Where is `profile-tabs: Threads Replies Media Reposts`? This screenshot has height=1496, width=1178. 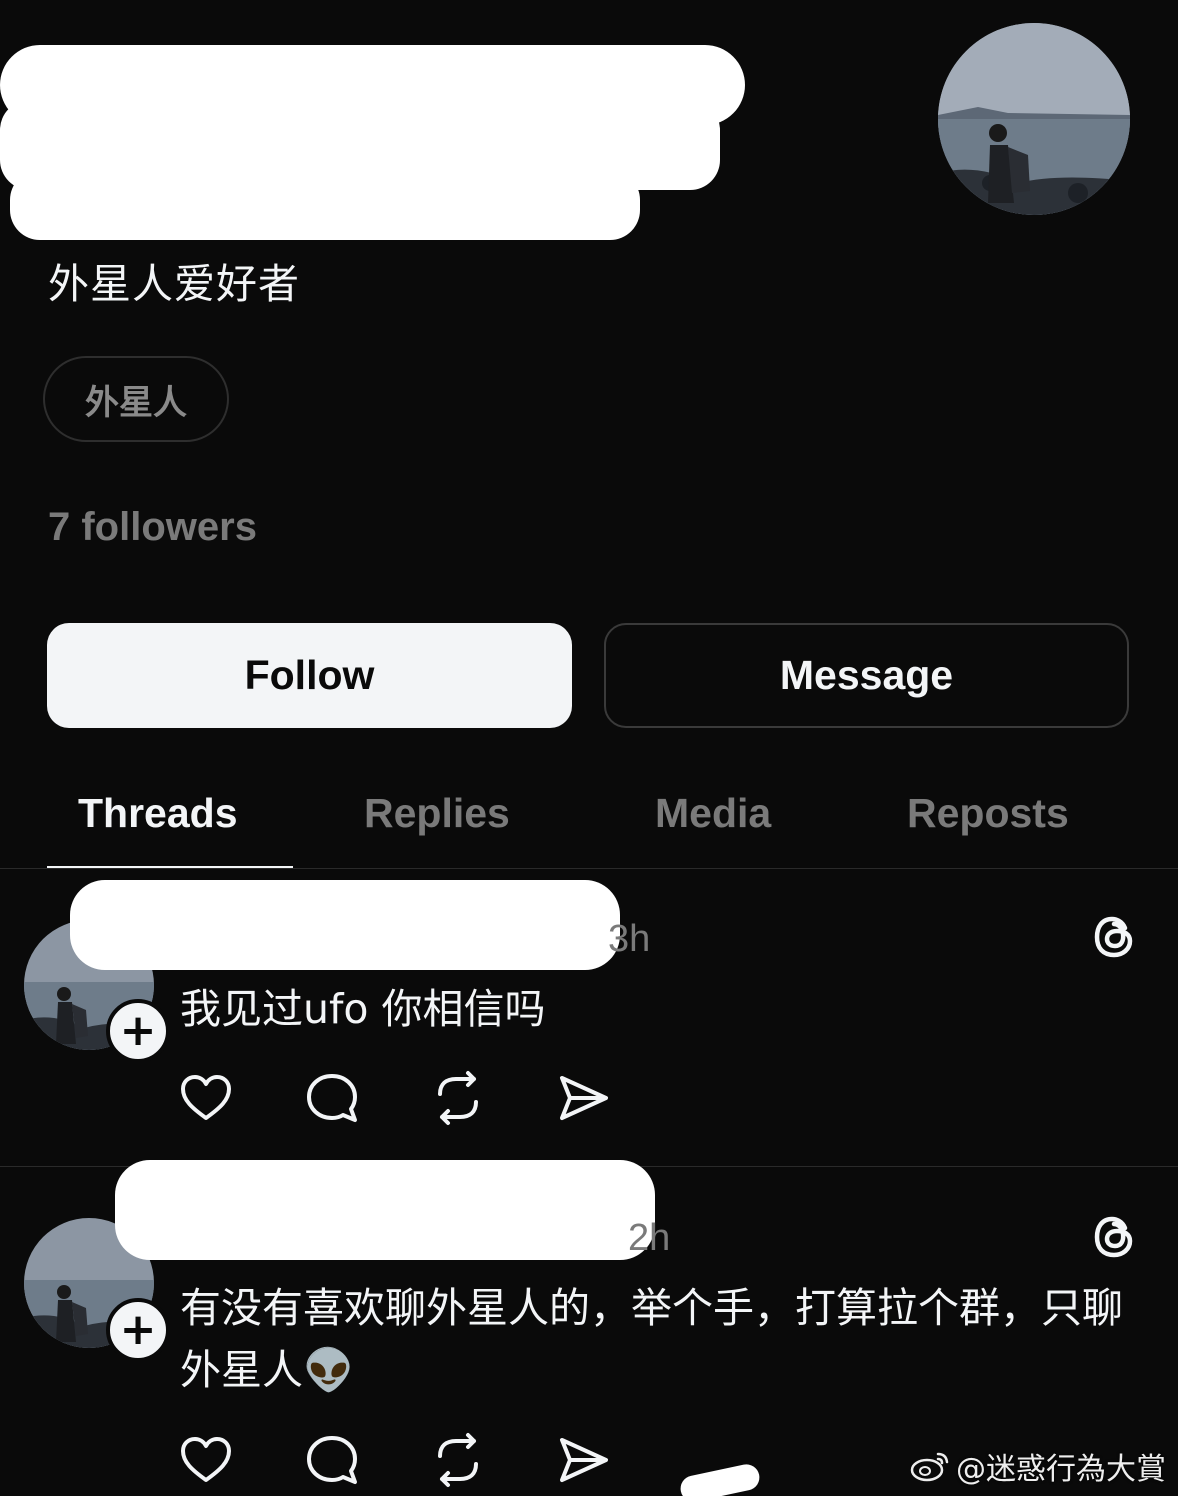 profile-tabs: Threads Replies Media Reposts is located at coordinates (589, 820).